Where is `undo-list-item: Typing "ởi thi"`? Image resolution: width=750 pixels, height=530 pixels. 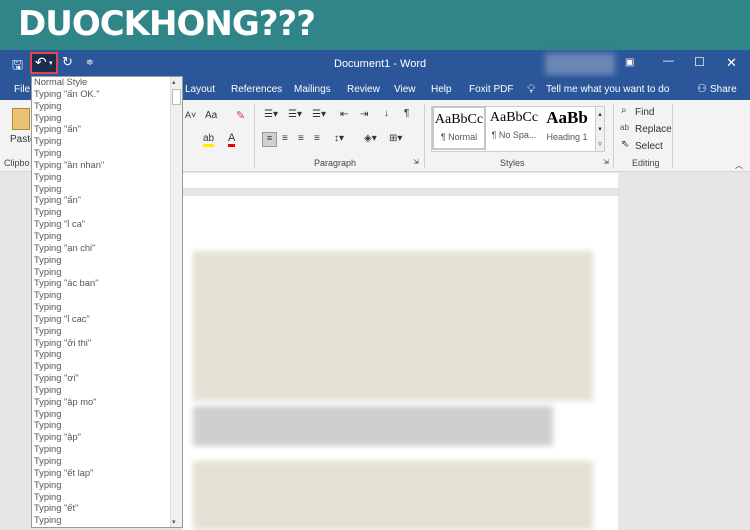 undo-list-item: Typing "ởi thi" is located at coordinates (107, 344).